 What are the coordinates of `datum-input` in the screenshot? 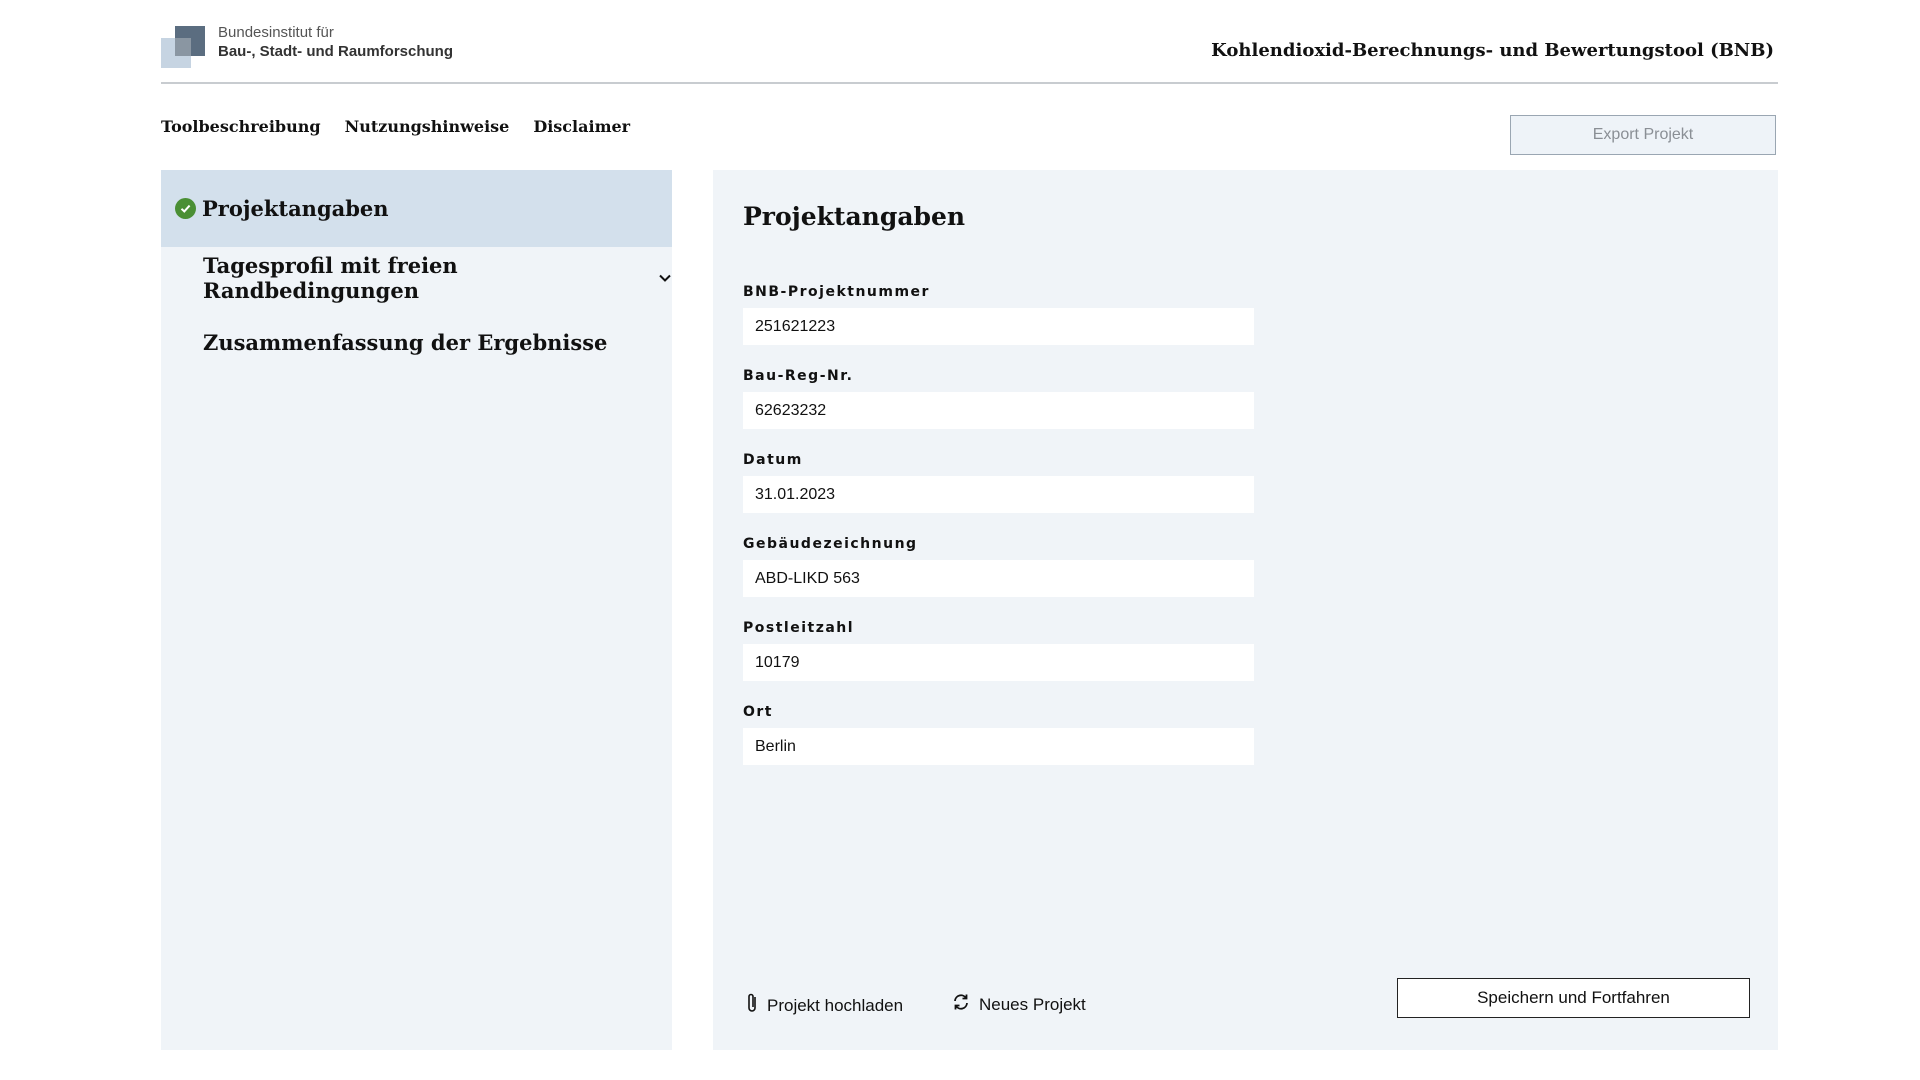 It's located at (998, 494).